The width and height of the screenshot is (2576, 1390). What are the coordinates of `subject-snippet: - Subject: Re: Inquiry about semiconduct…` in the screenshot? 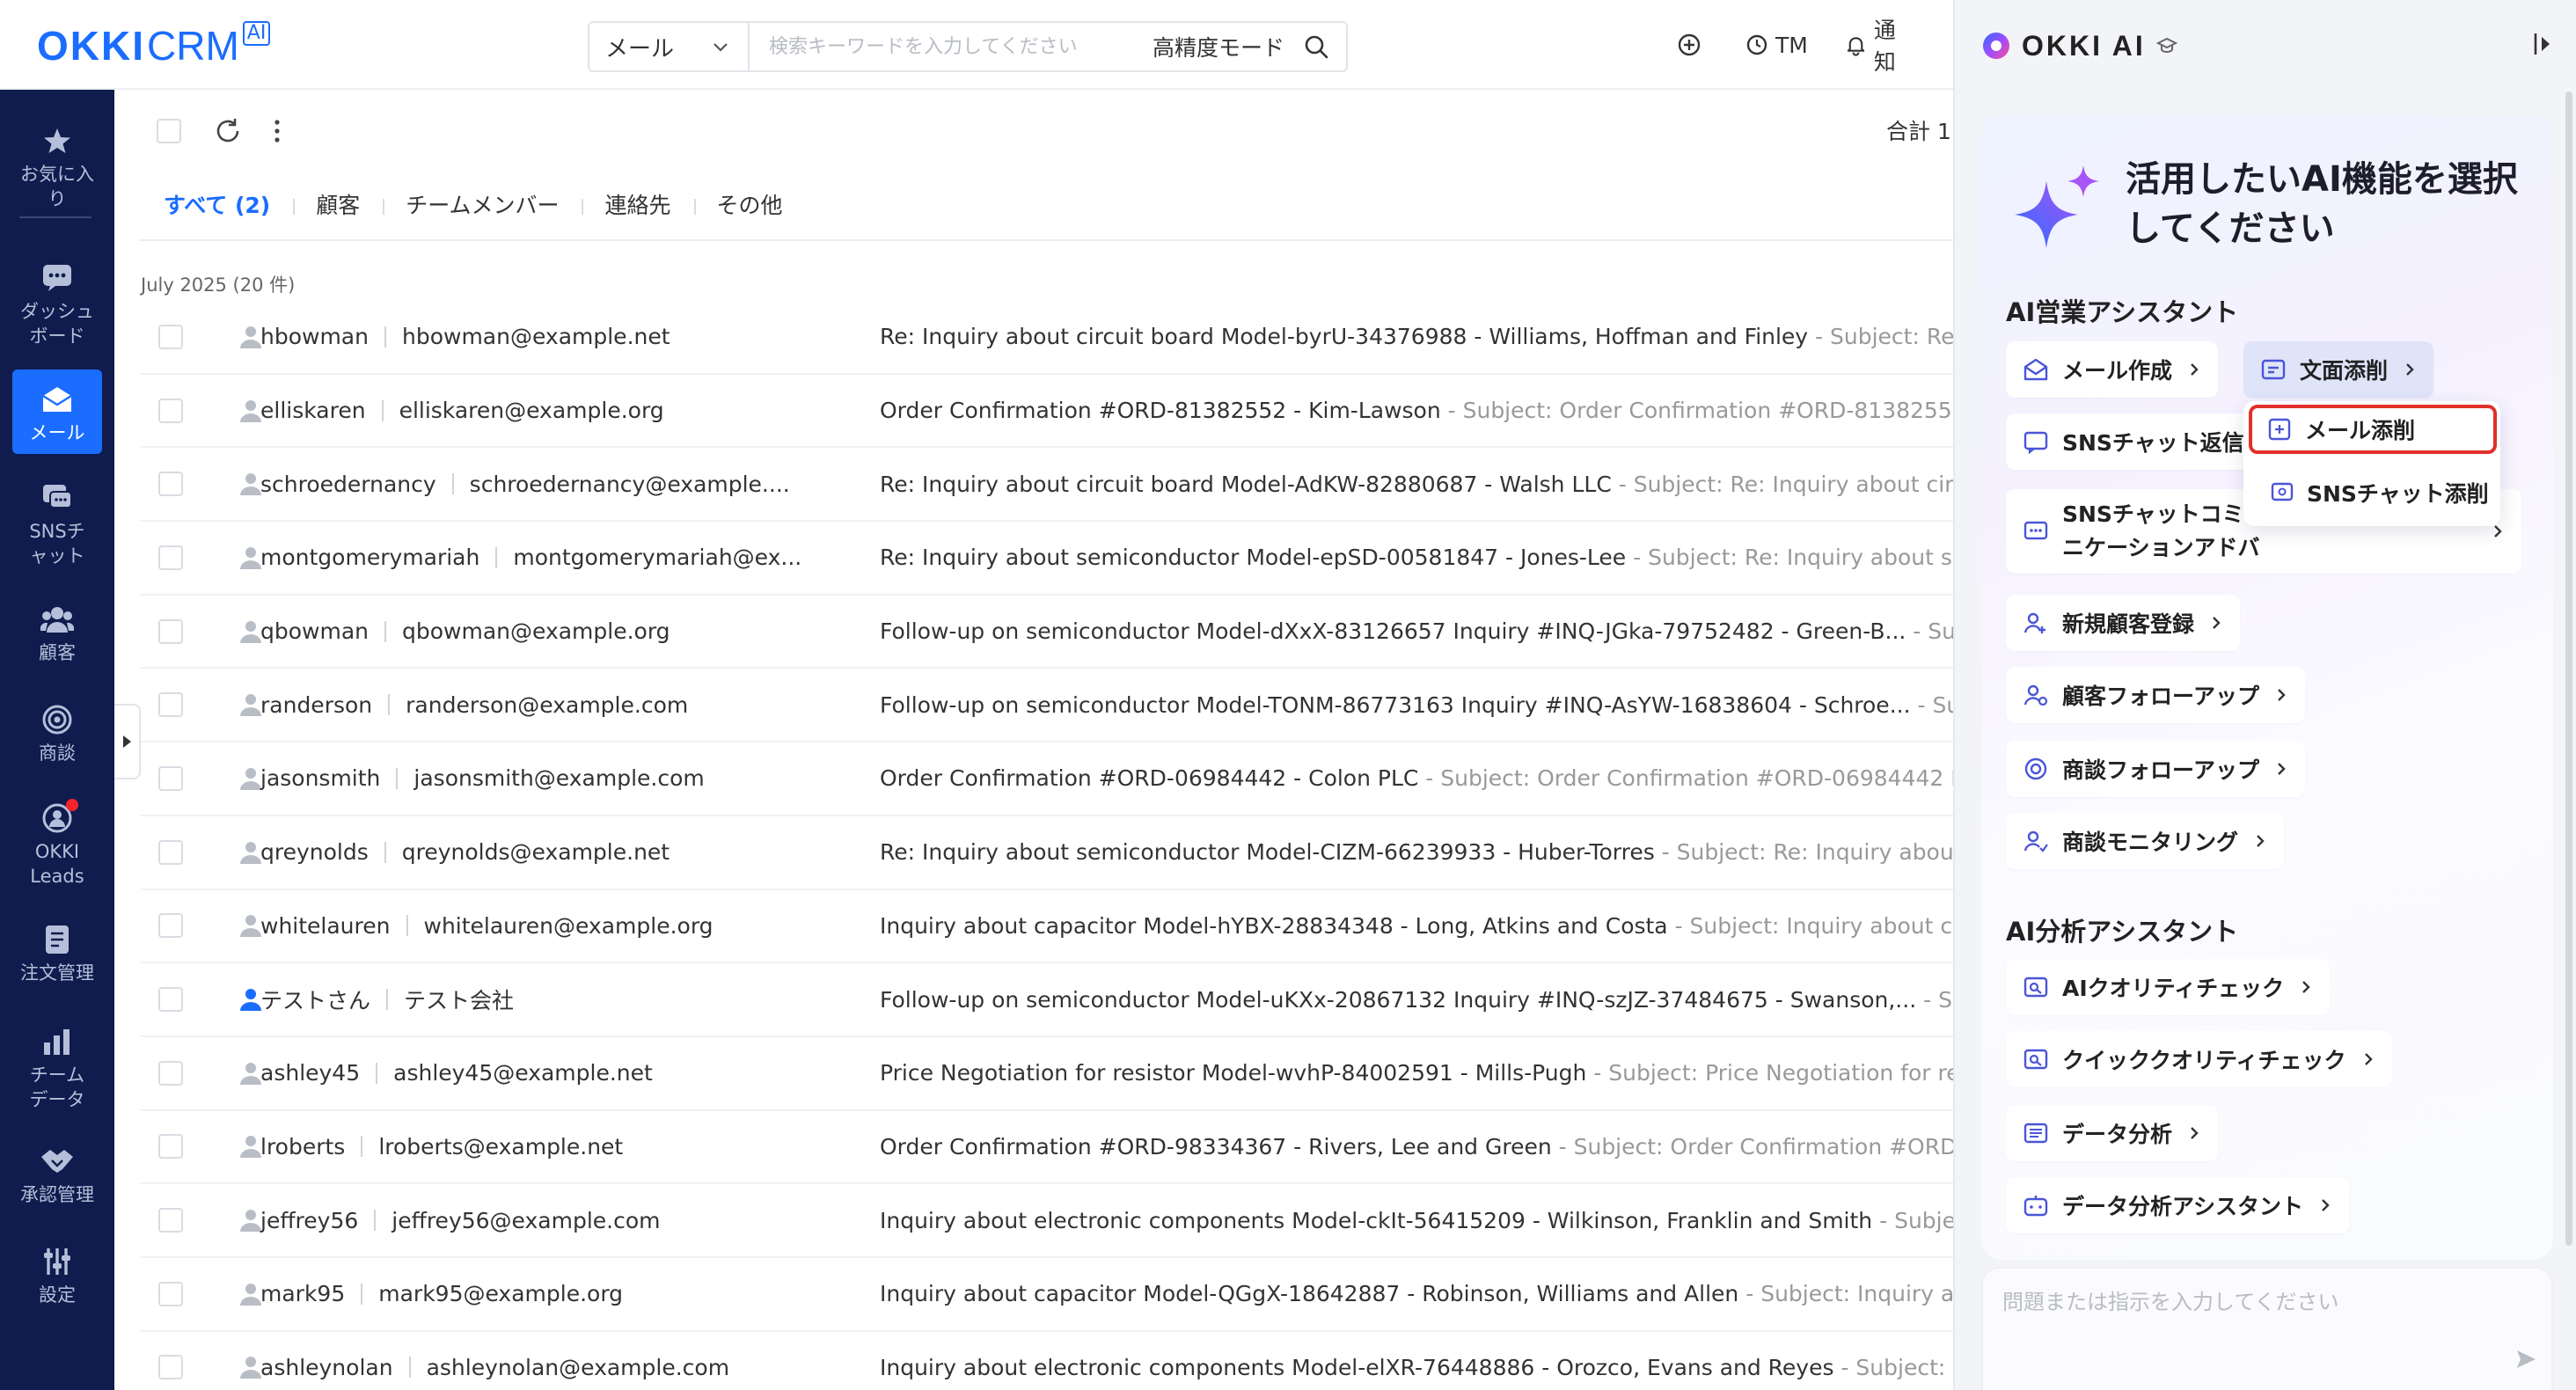 It's located at (1807, 853).